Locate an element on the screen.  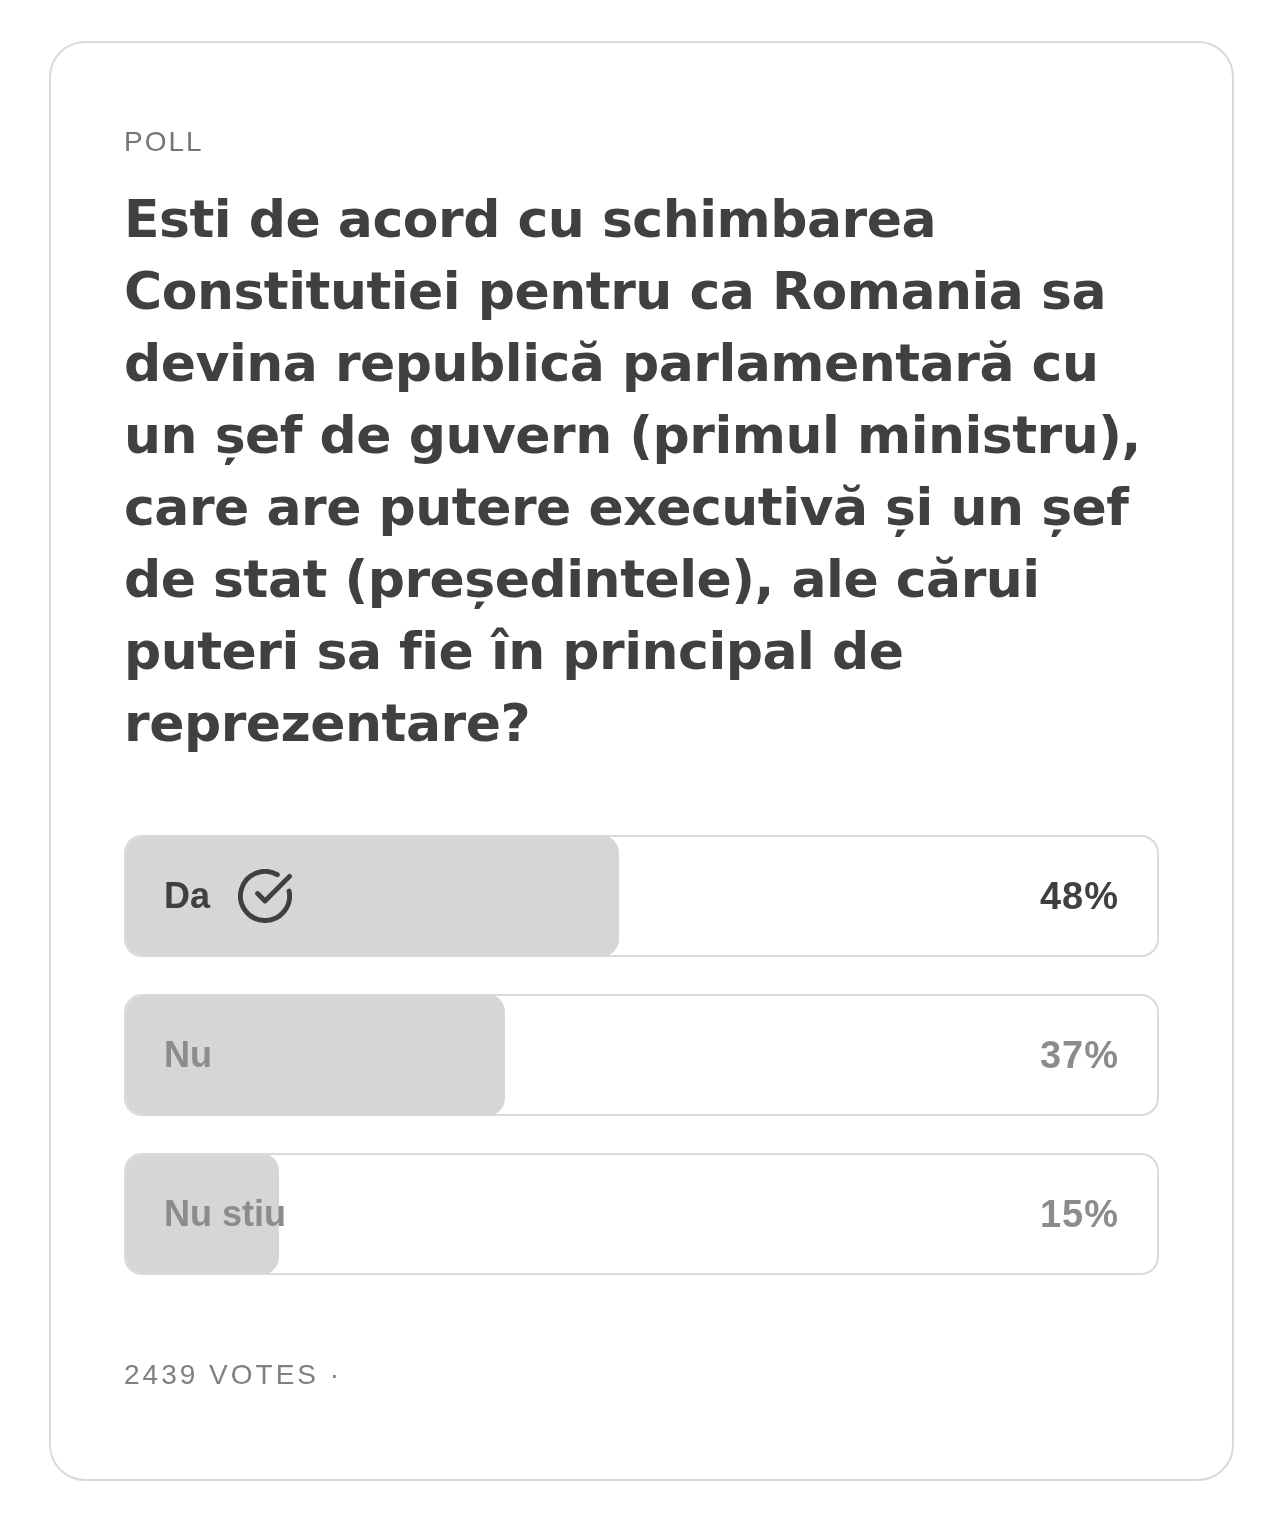
option-label: Da is located at coordinates (187, 896).